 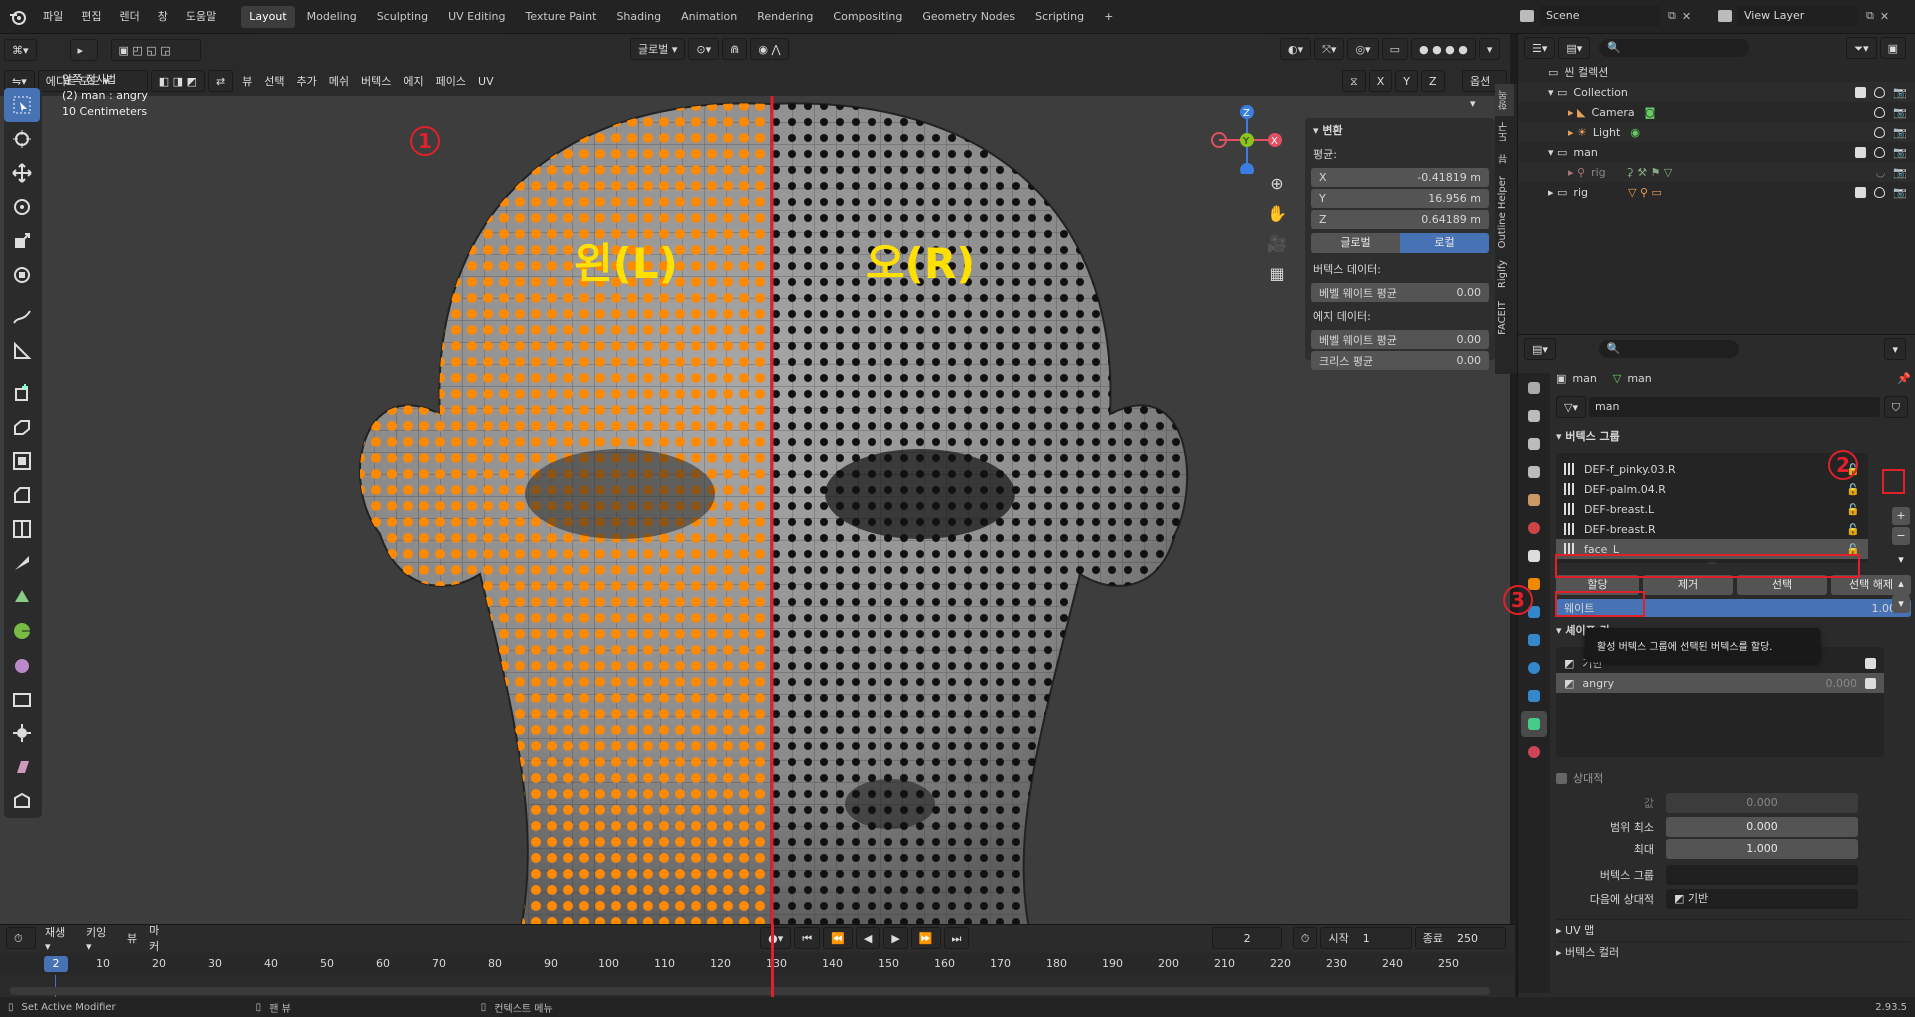 What do you see at coordinates (1366, 938) in the screenshot?
I see `start-frame-field: 시작 1` at bounding box center [1366, 938].